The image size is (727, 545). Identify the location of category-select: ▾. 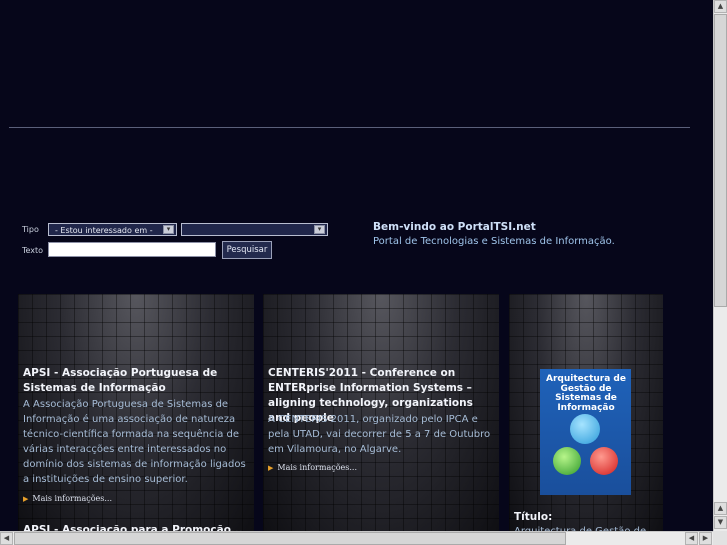
(254, 229).